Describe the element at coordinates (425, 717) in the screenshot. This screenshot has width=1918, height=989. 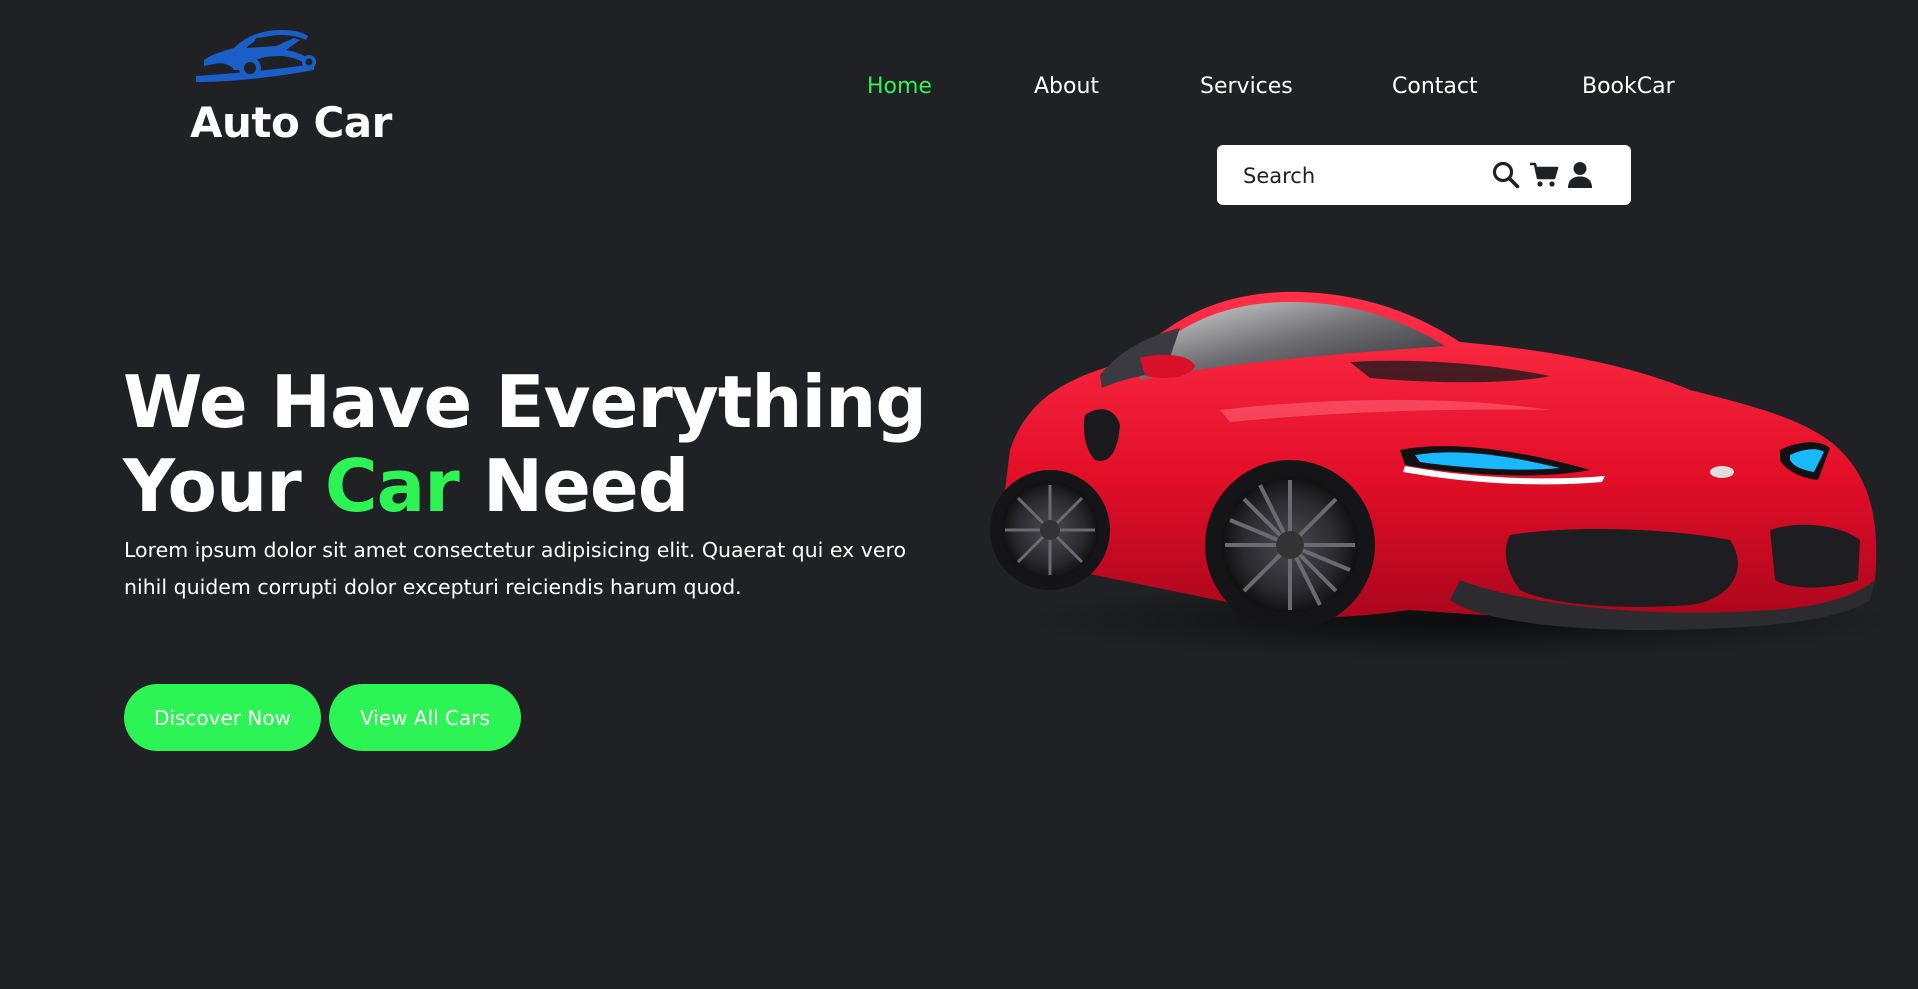
I see `view-all-cars-button: View All Cars` at that location.